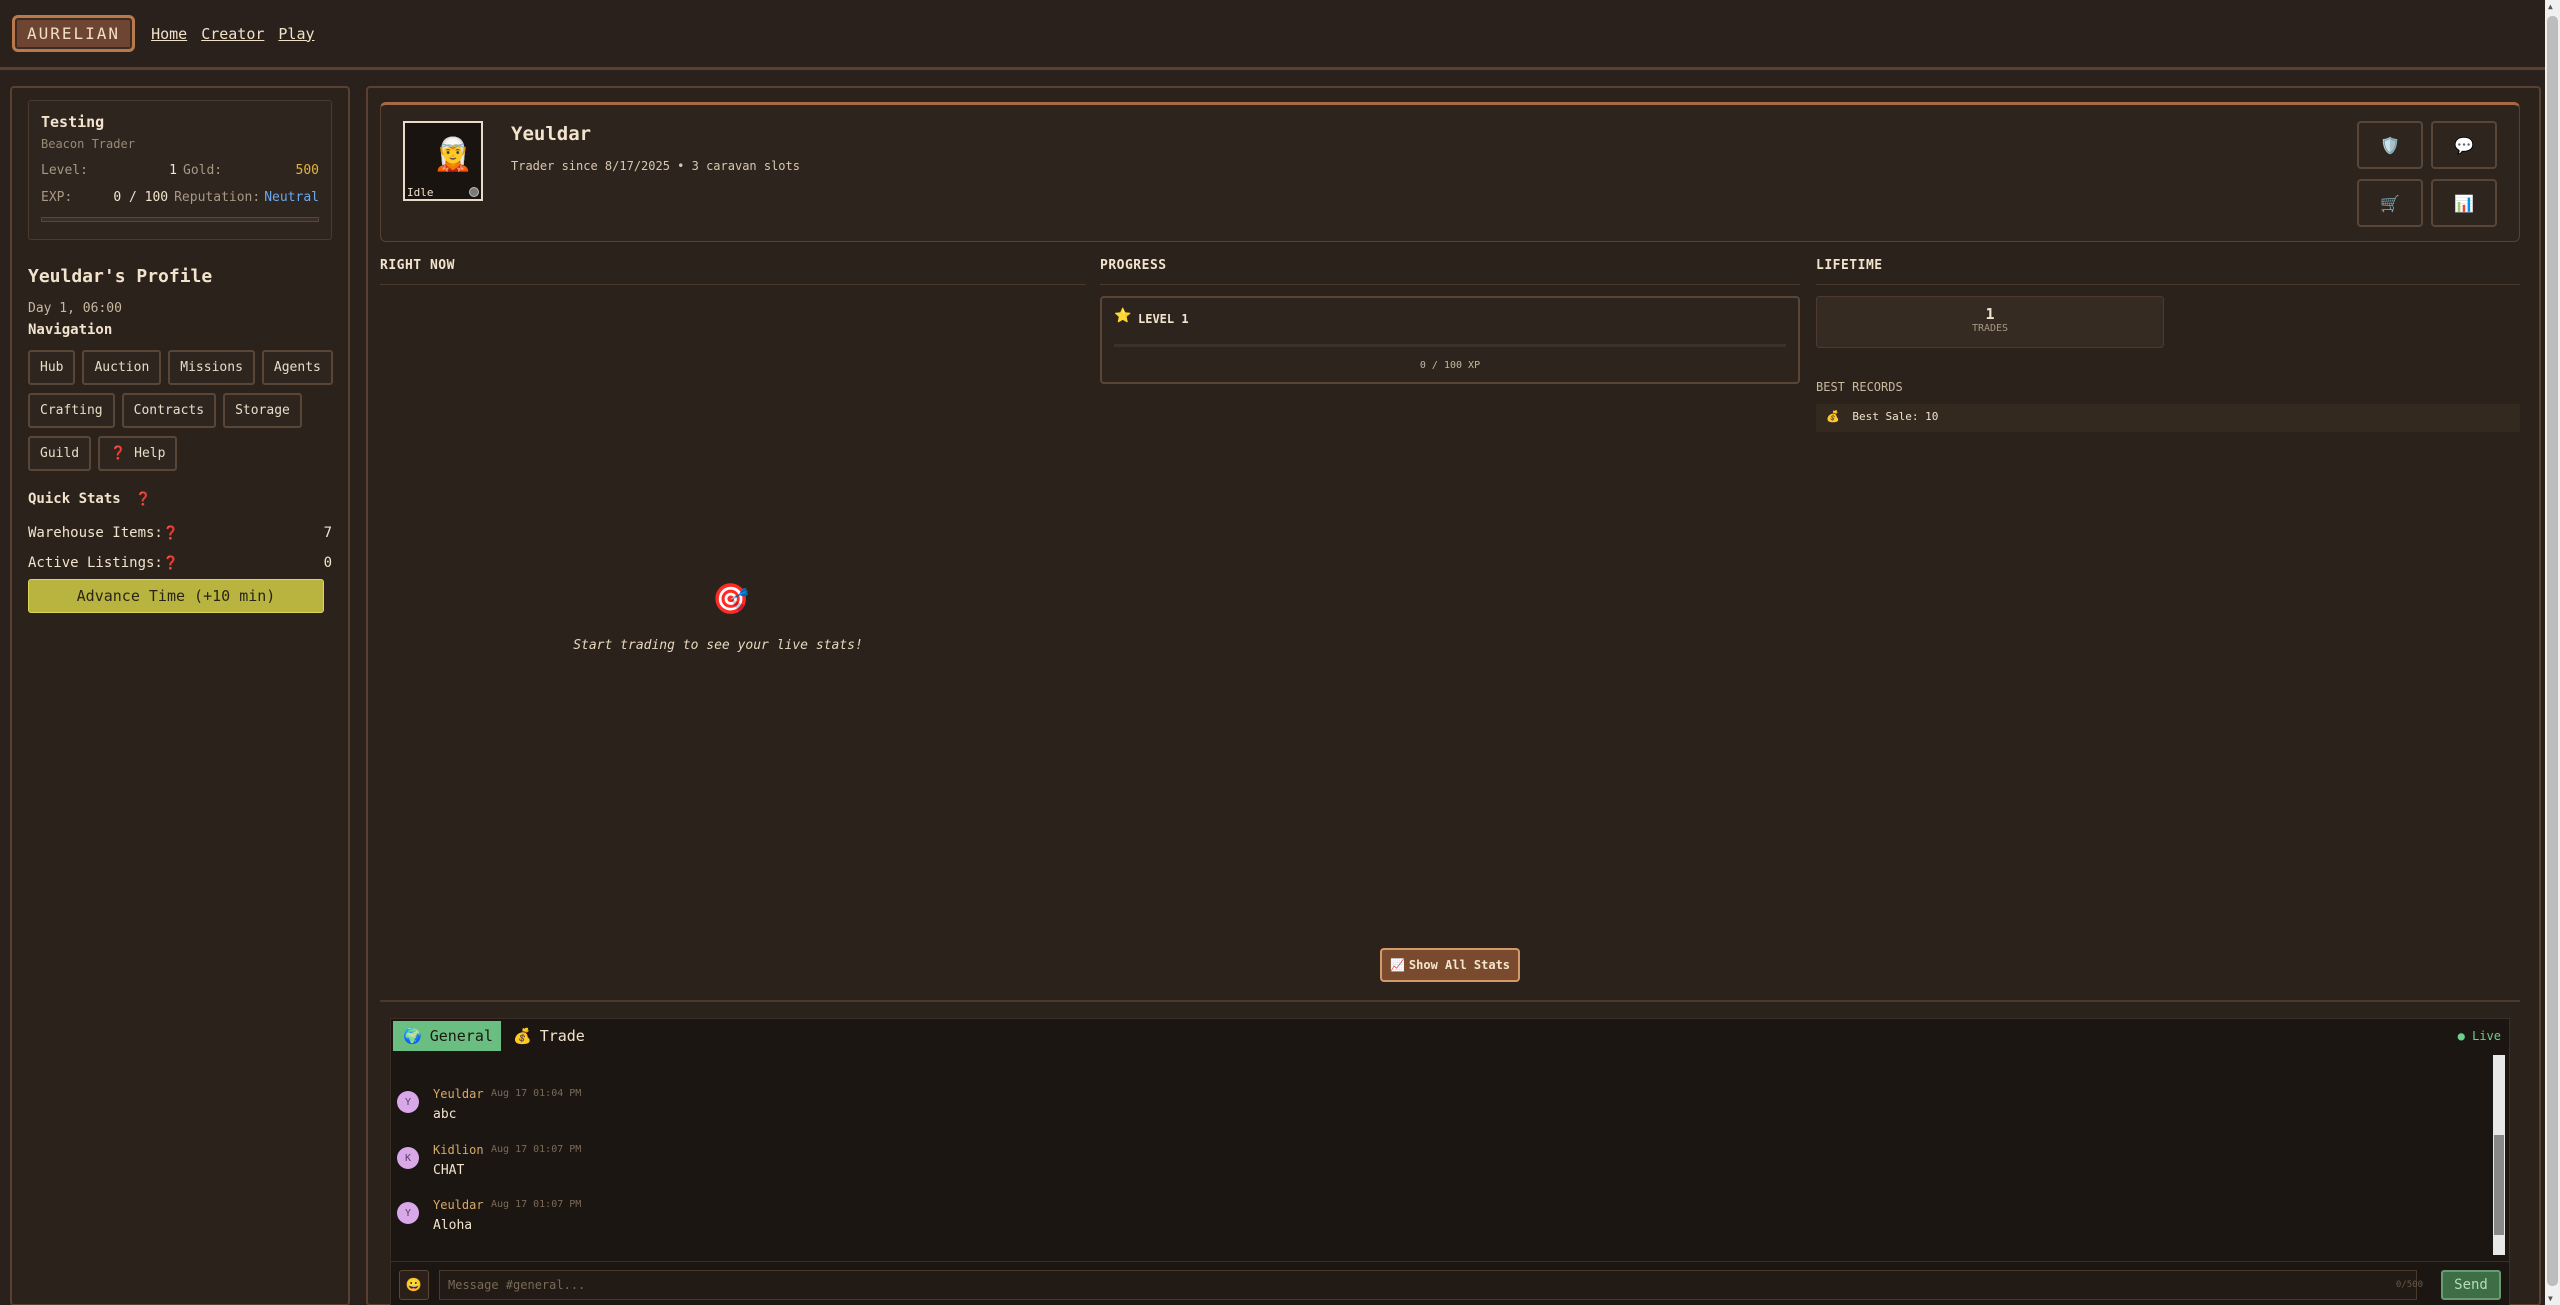 This screenshot has width=2560, height=1305. What do you see at coordinates (1849, 265) in the screenshot?
I see `lifetime-heading: LIFETIME` at bounding box center [1849, 265].